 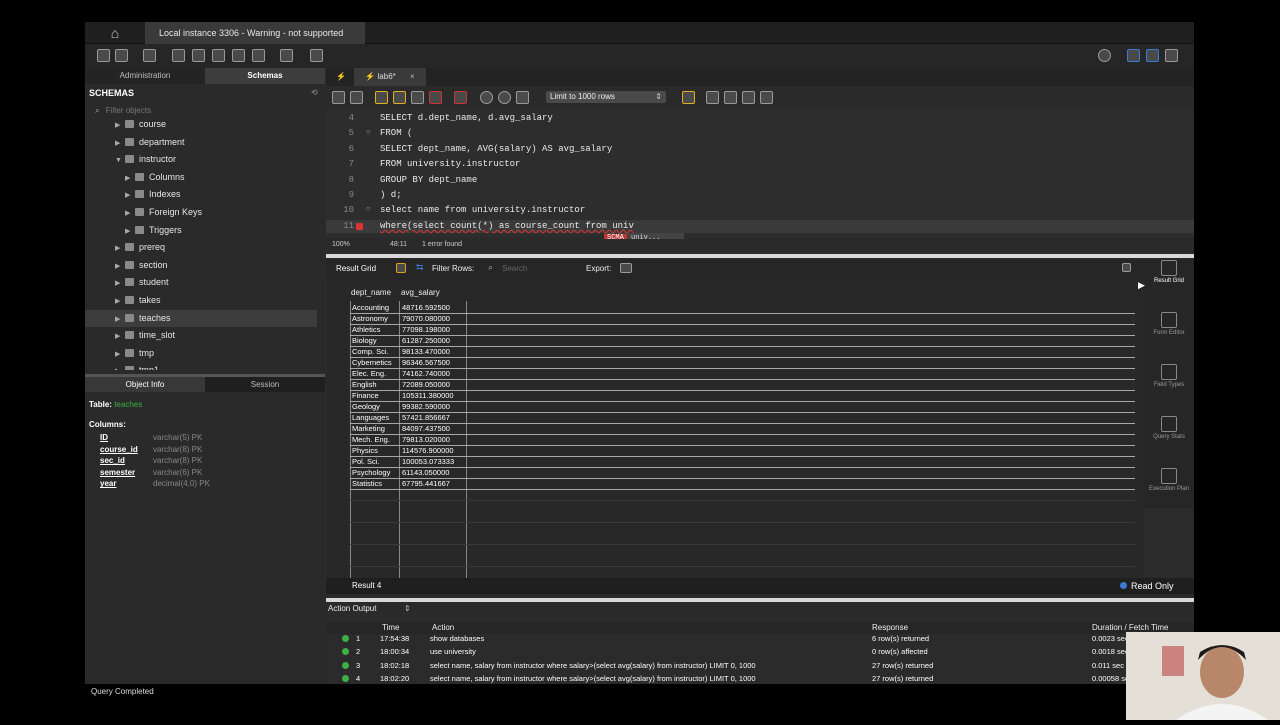 I want to click on wrap-cell-icon, so click(x=1126, y=267).